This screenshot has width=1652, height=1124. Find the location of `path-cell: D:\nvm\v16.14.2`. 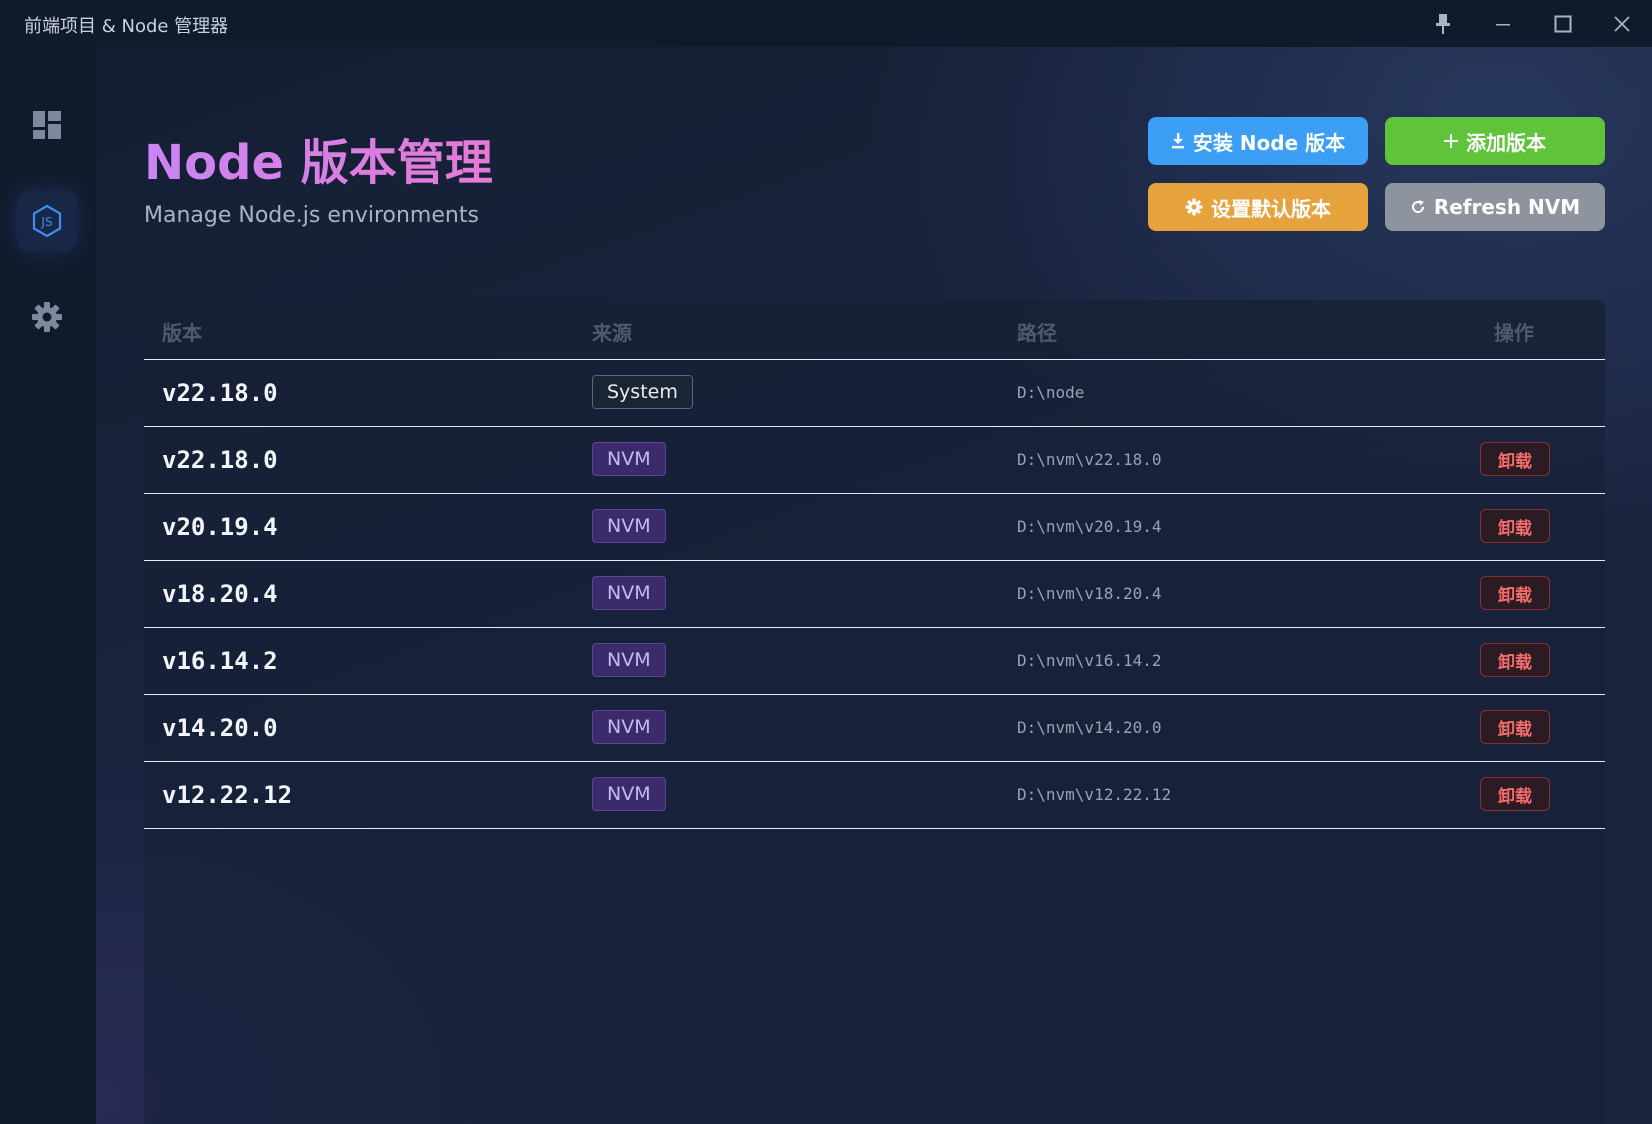

path-cell: D:\nvm\v16.14.2 is located at coordinates (1089, 660).